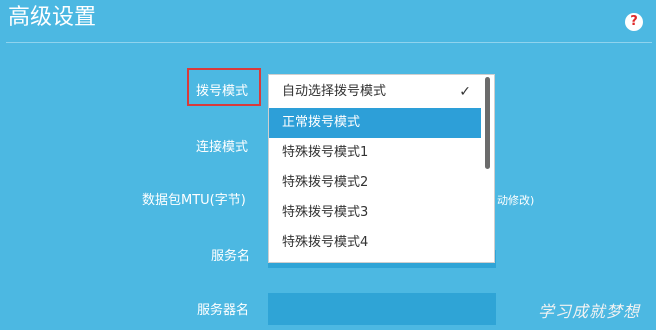  I want to click on header-divider, so click(329, 42).